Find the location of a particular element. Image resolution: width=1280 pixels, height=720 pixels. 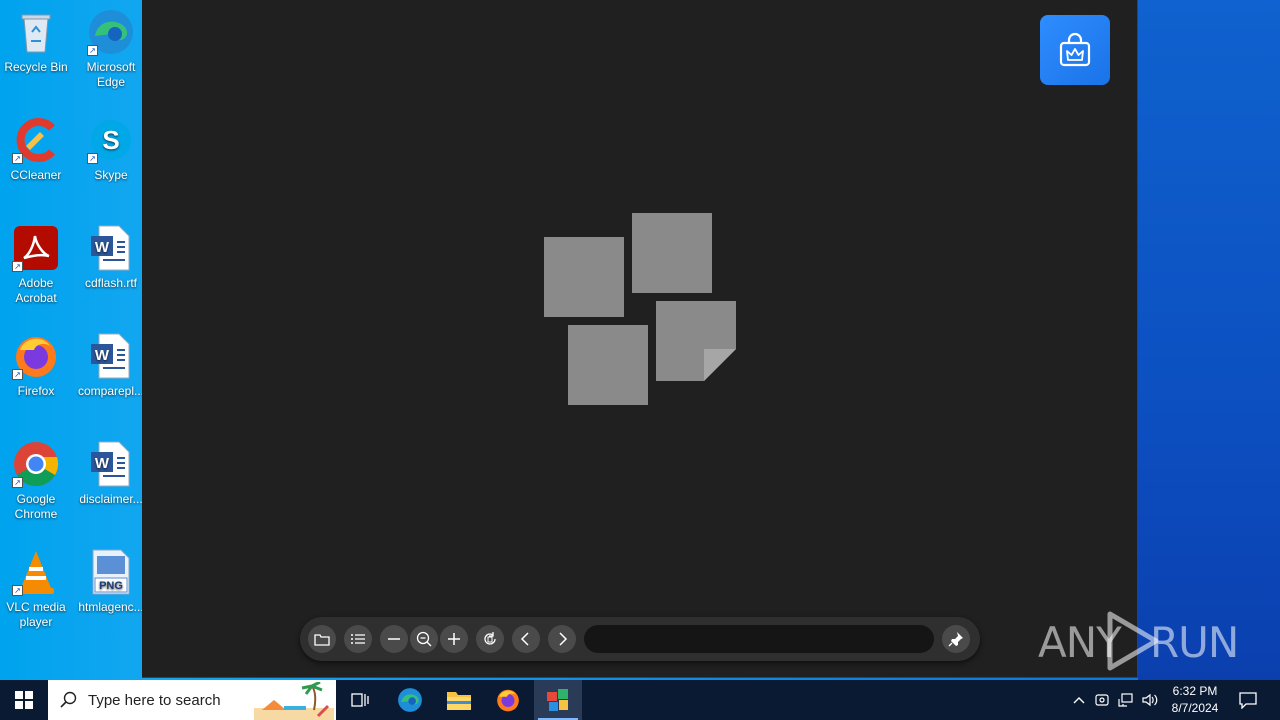

list-icon is located at coordinates (358, 639).